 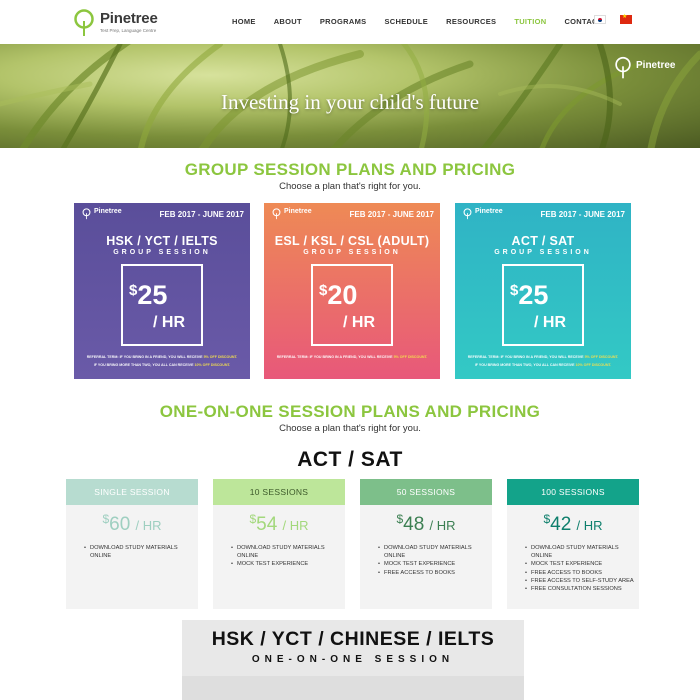 What do you see at coordinates (279, 524) in the screenshot?
I see `plan-price: $54 / HR` at bounding box center [279, 524].